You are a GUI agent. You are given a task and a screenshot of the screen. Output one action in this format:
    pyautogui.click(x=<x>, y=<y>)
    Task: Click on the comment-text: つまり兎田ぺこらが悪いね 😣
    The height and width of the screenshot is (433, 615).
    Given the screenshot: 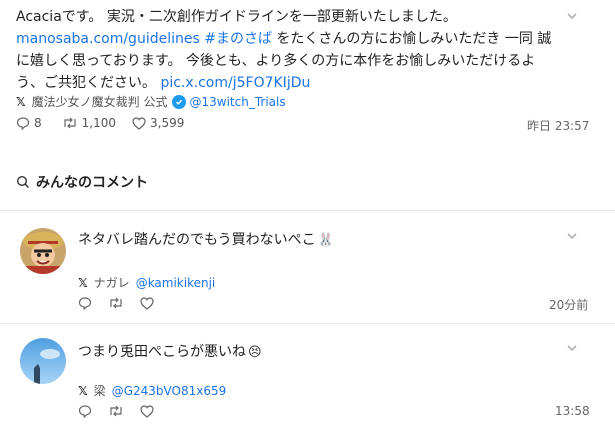 What is the action you would take?
    pyautogui.click(x=170, y=351)
    